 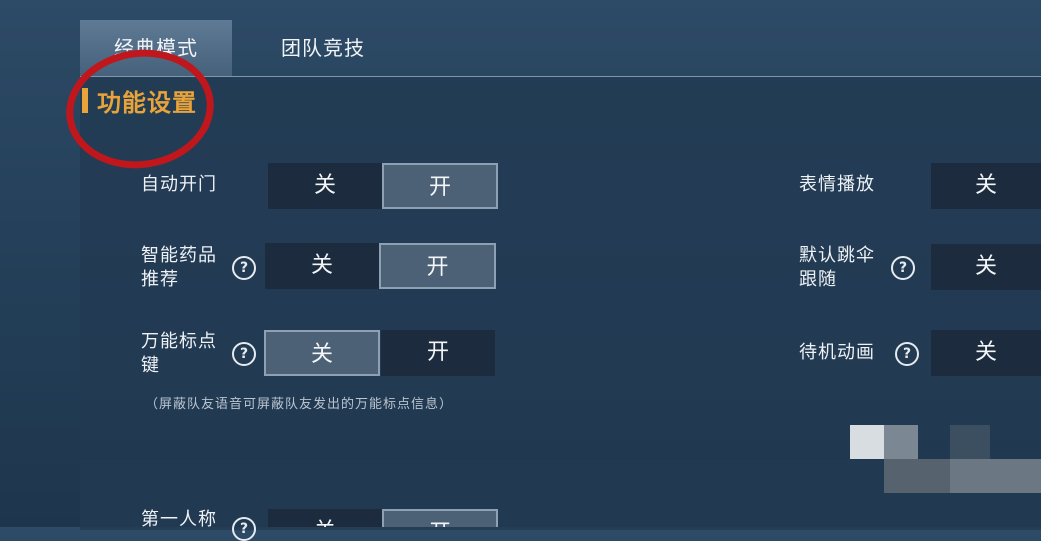 I want to click on emote-play-toggle: 关, so click(x=986, y=186).